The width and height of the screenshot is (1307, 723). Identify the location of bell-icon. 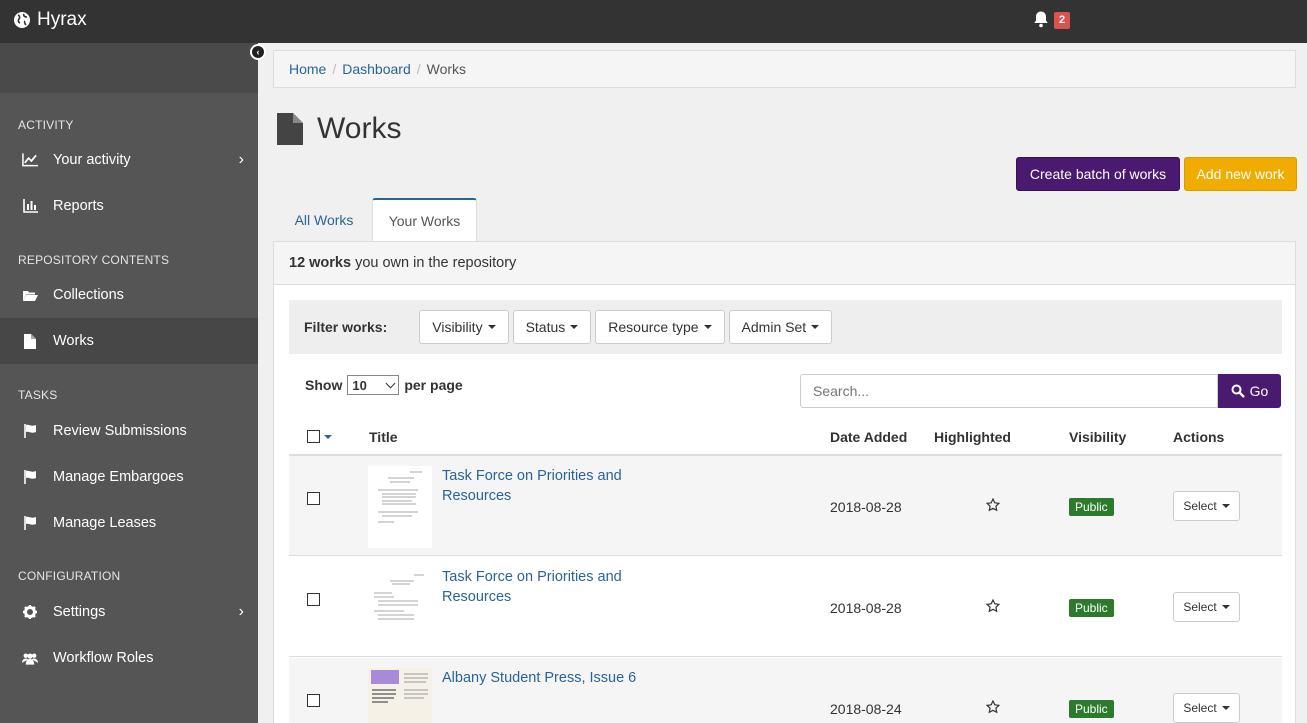
(1041, 19).